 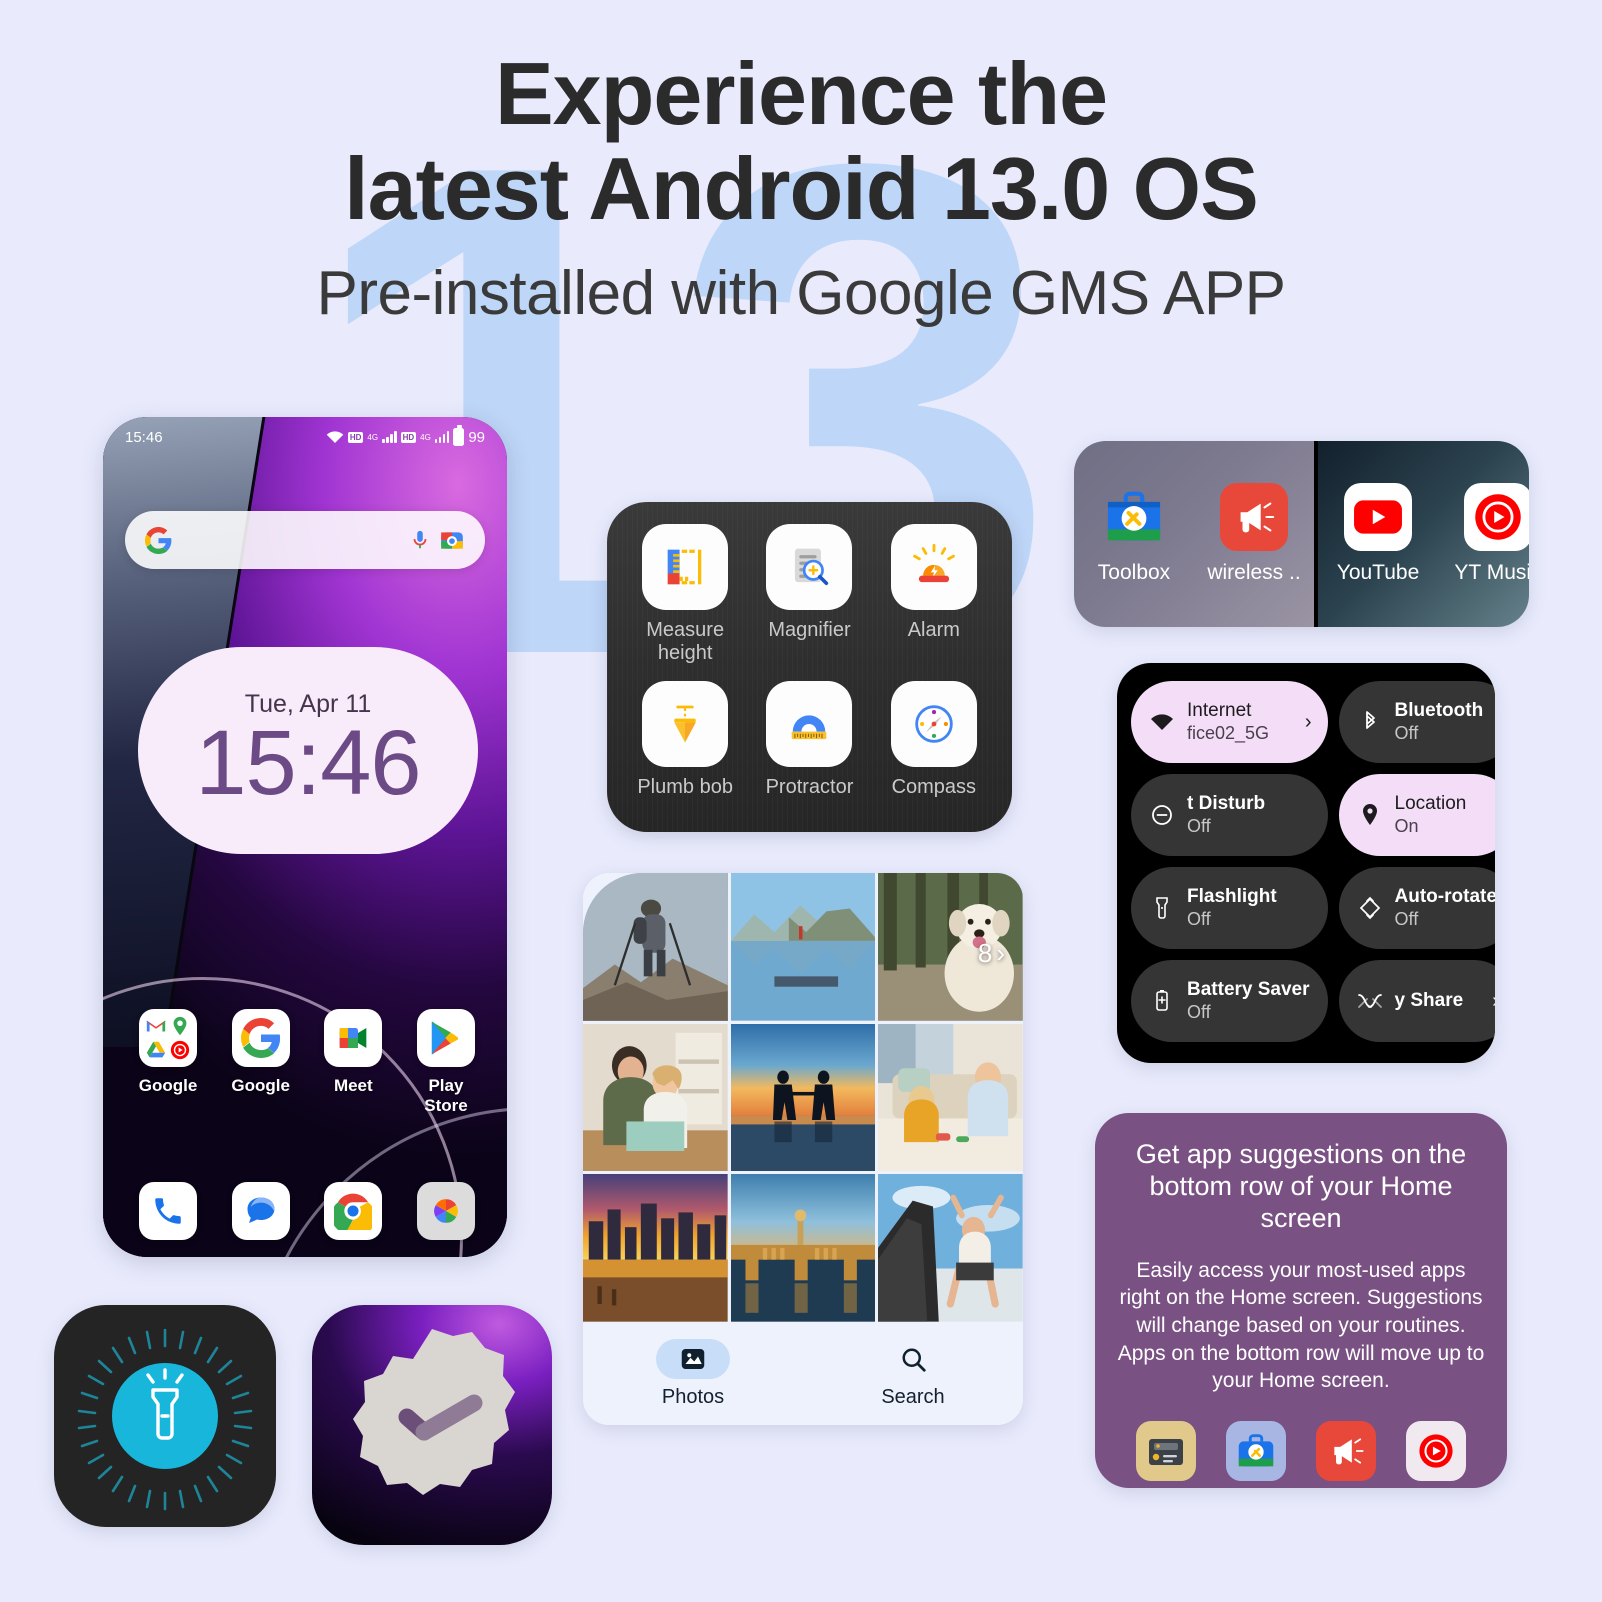 I want to click on dock-app-camera, so click(x=446, y=1211).